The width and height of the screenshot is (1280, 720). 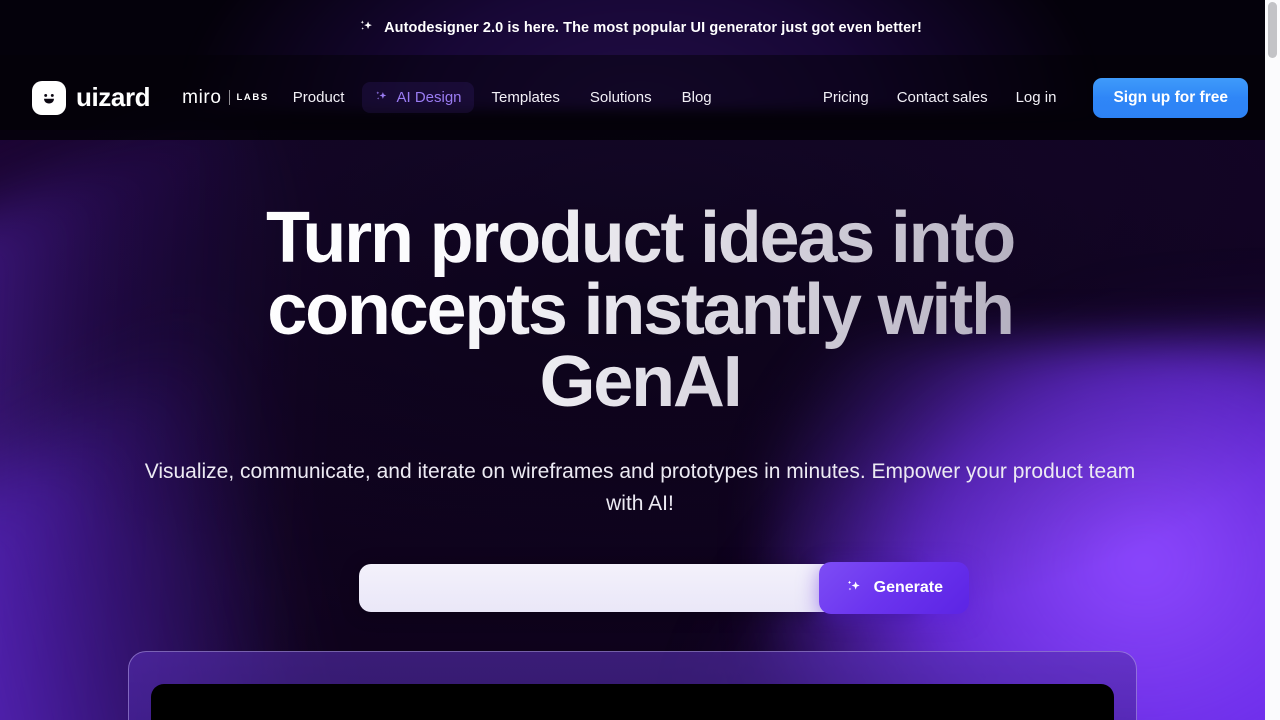 I want to click on nav-item-ai-design: AI Design, so click(x=418, y=97).